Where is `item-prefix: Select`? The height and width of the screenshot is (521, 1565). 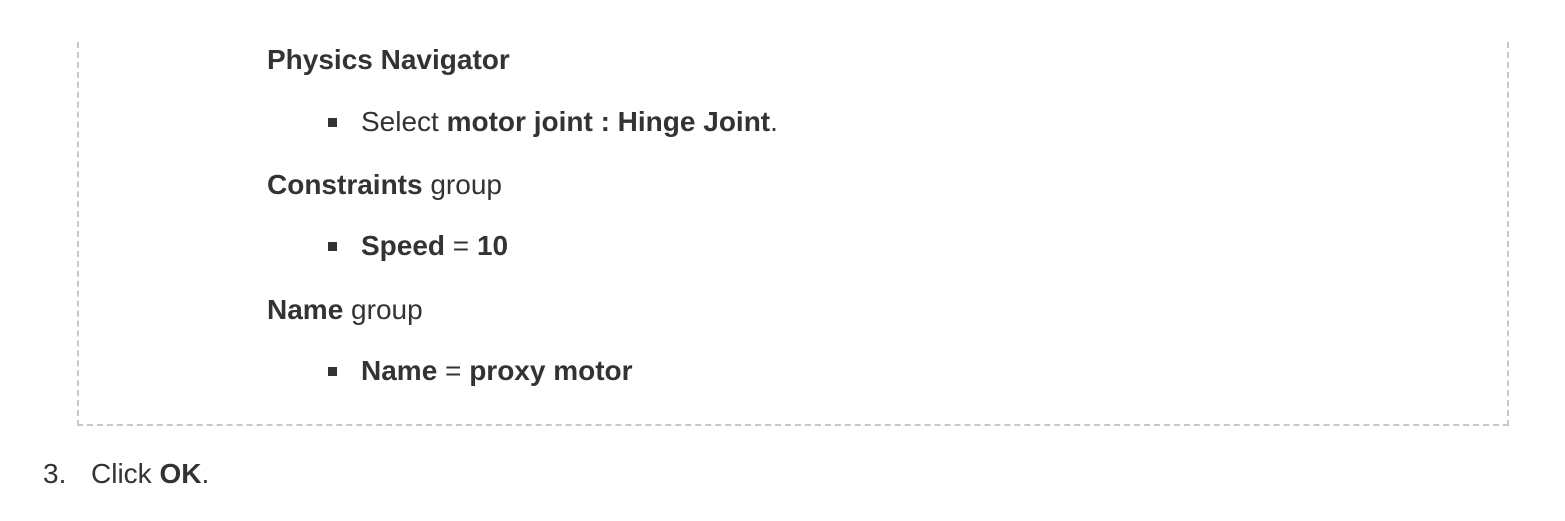 item-prefix: Select is located at coordinates (404, 121).